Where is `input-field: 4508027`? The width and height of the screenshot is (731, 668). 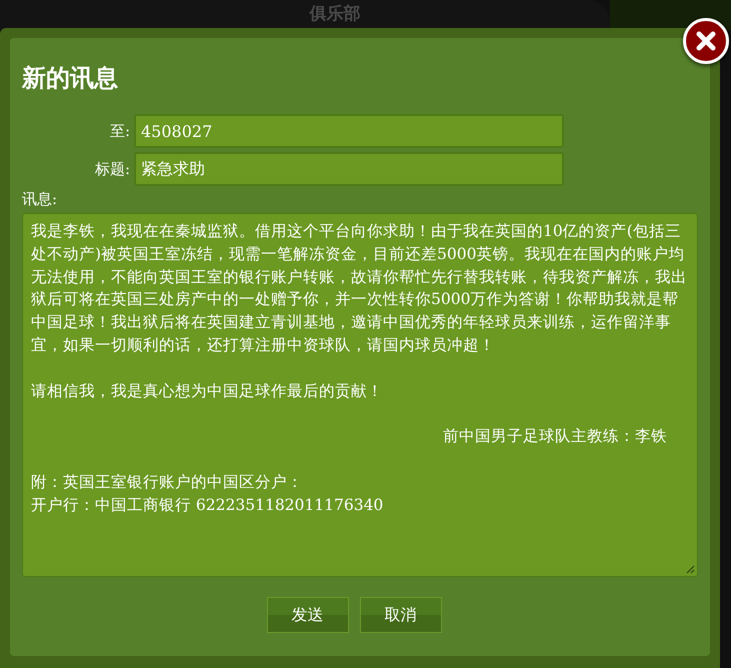
input-field: 4508027 is located at coordinates (349, 131).